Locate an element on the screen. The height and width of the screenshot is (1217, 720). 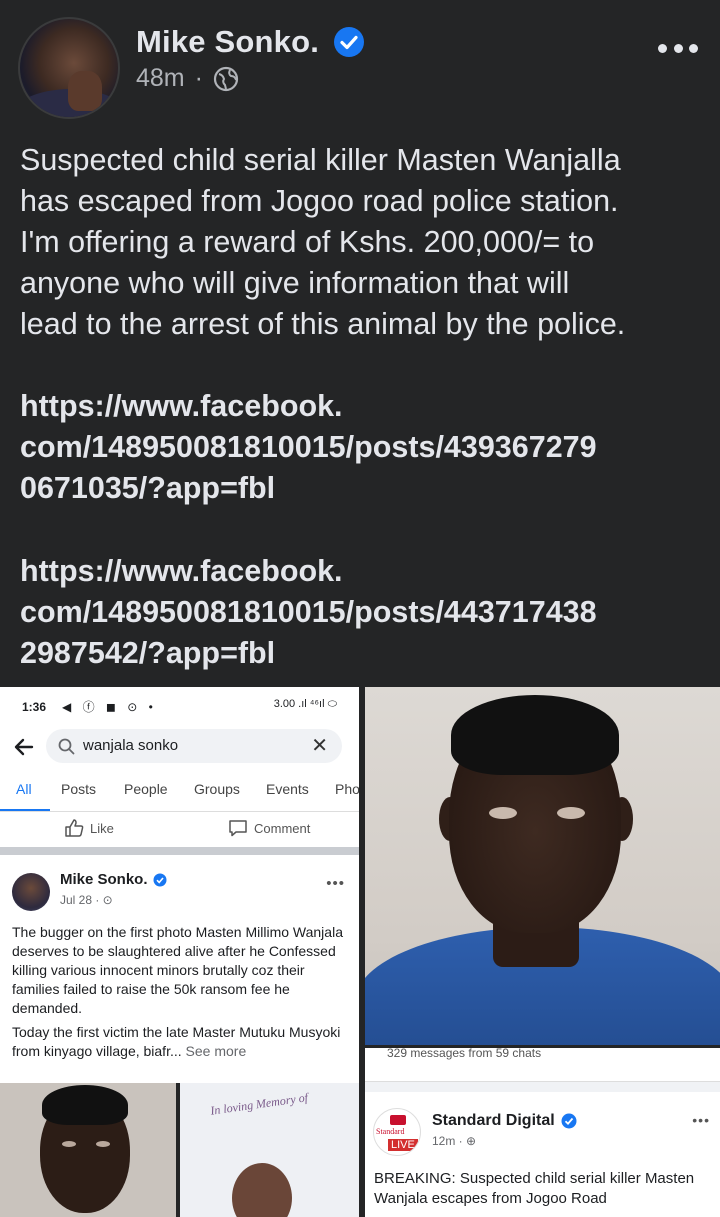
search-query: wanjala sonko is located at coordinates (131, 745).